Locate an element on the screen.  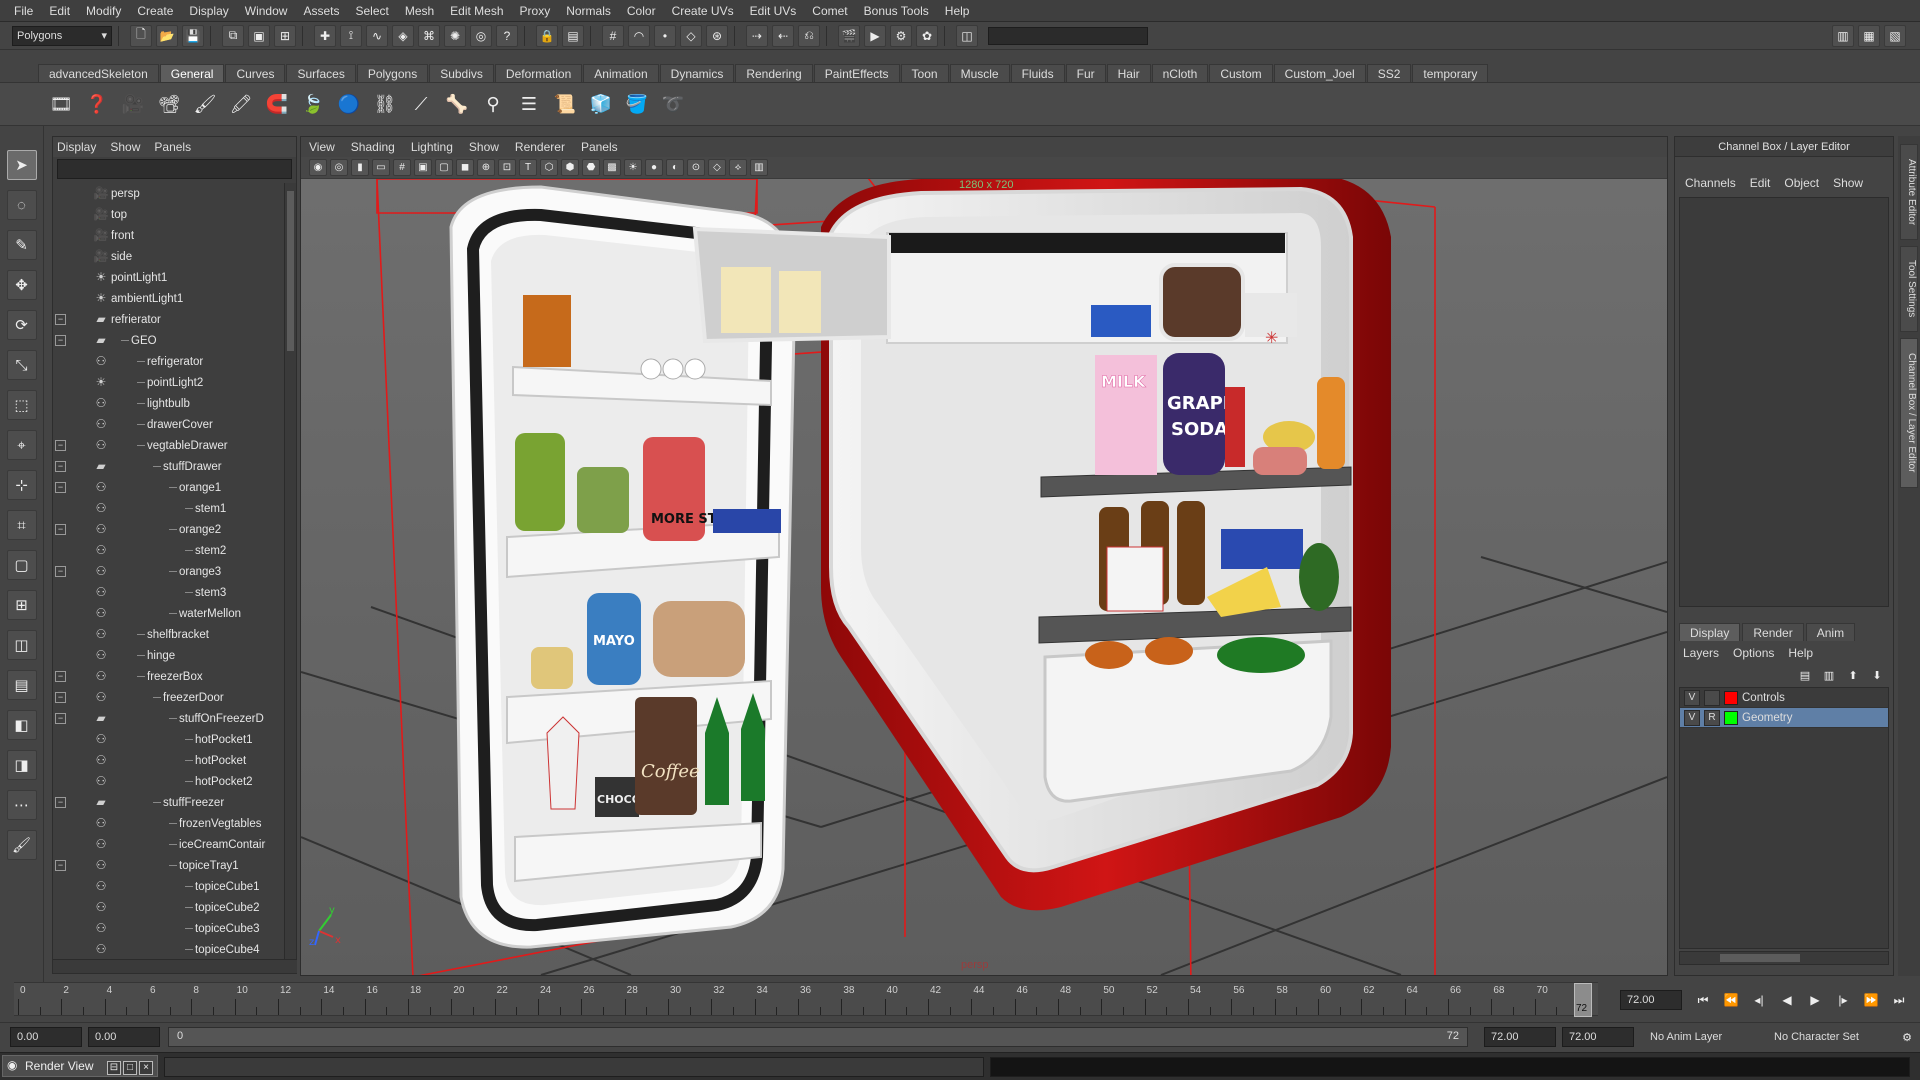
shelf-tab-surfaces: Surfaces is located at coordinates (321, 73).